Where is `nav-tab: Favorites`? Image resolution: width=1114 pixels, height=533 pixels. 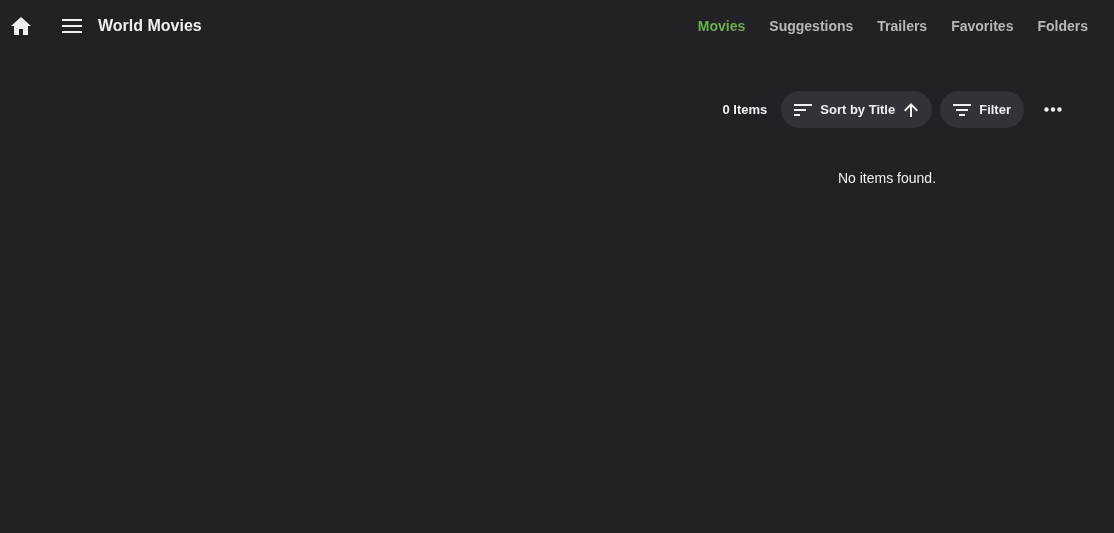
nav-tab: Favorites is located at coordinates (982, 26).